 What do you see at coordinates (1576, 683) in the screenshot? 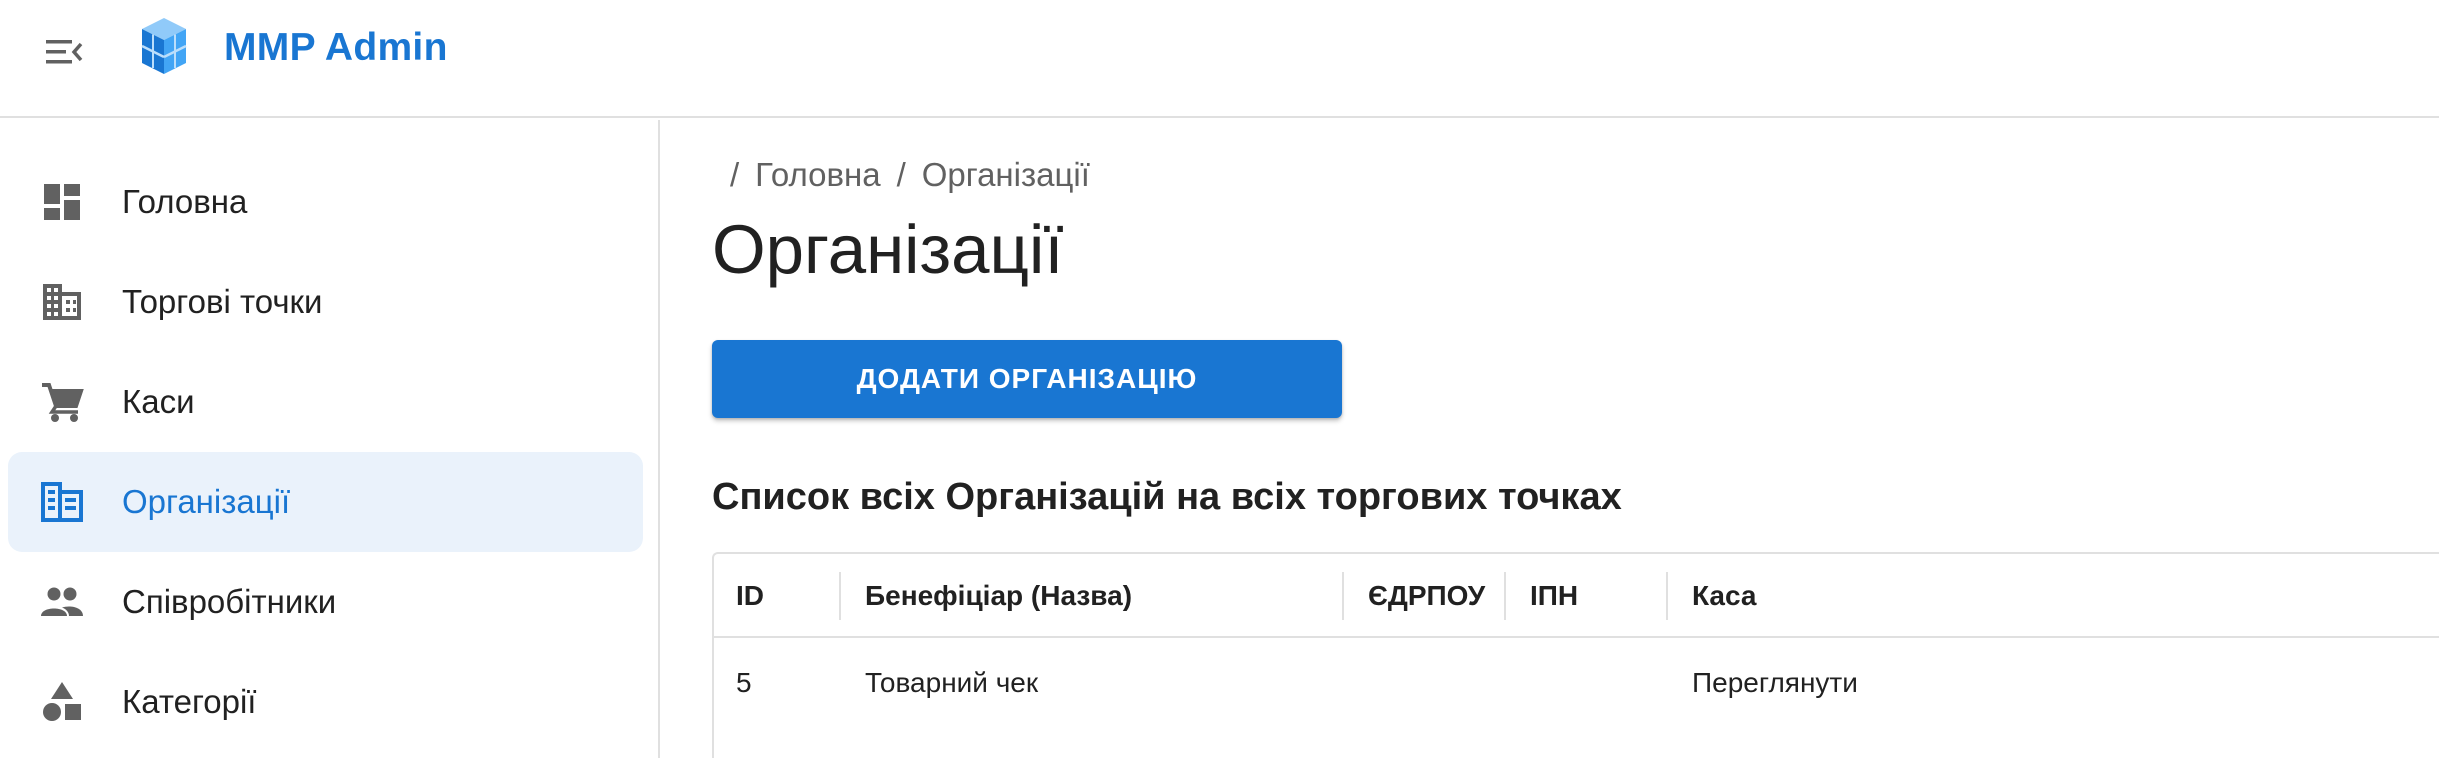
I see `table-row: 5 Товарний чек Переглянути` at bounding box center [1576, 683].